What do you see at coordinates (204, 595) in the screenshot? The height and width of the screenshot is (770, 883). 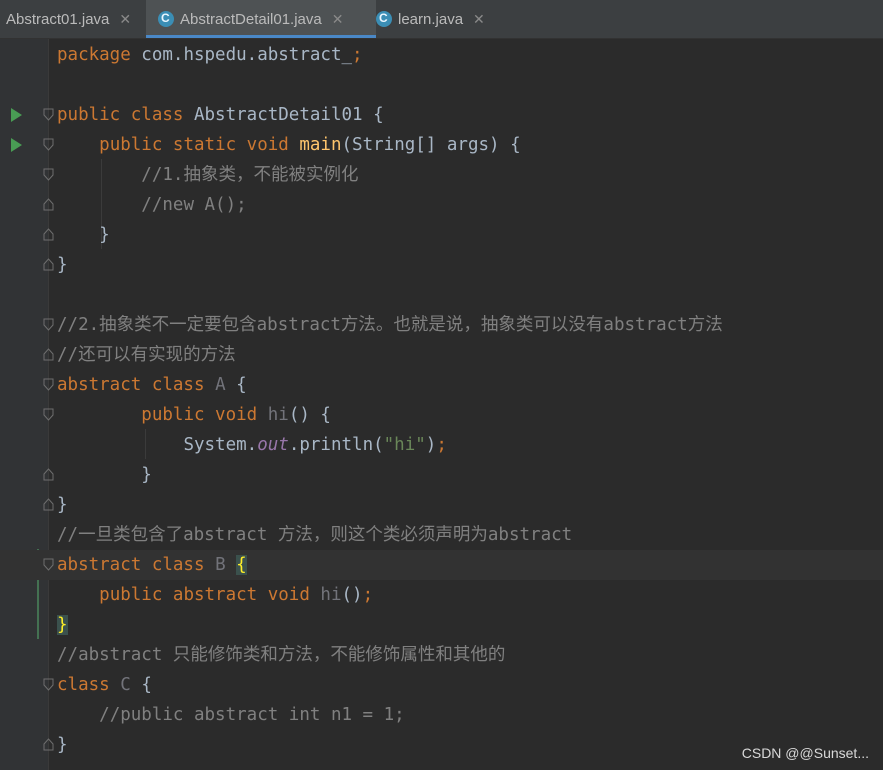 I see `keyword: public abstract void` at bounding box center [204, 595].